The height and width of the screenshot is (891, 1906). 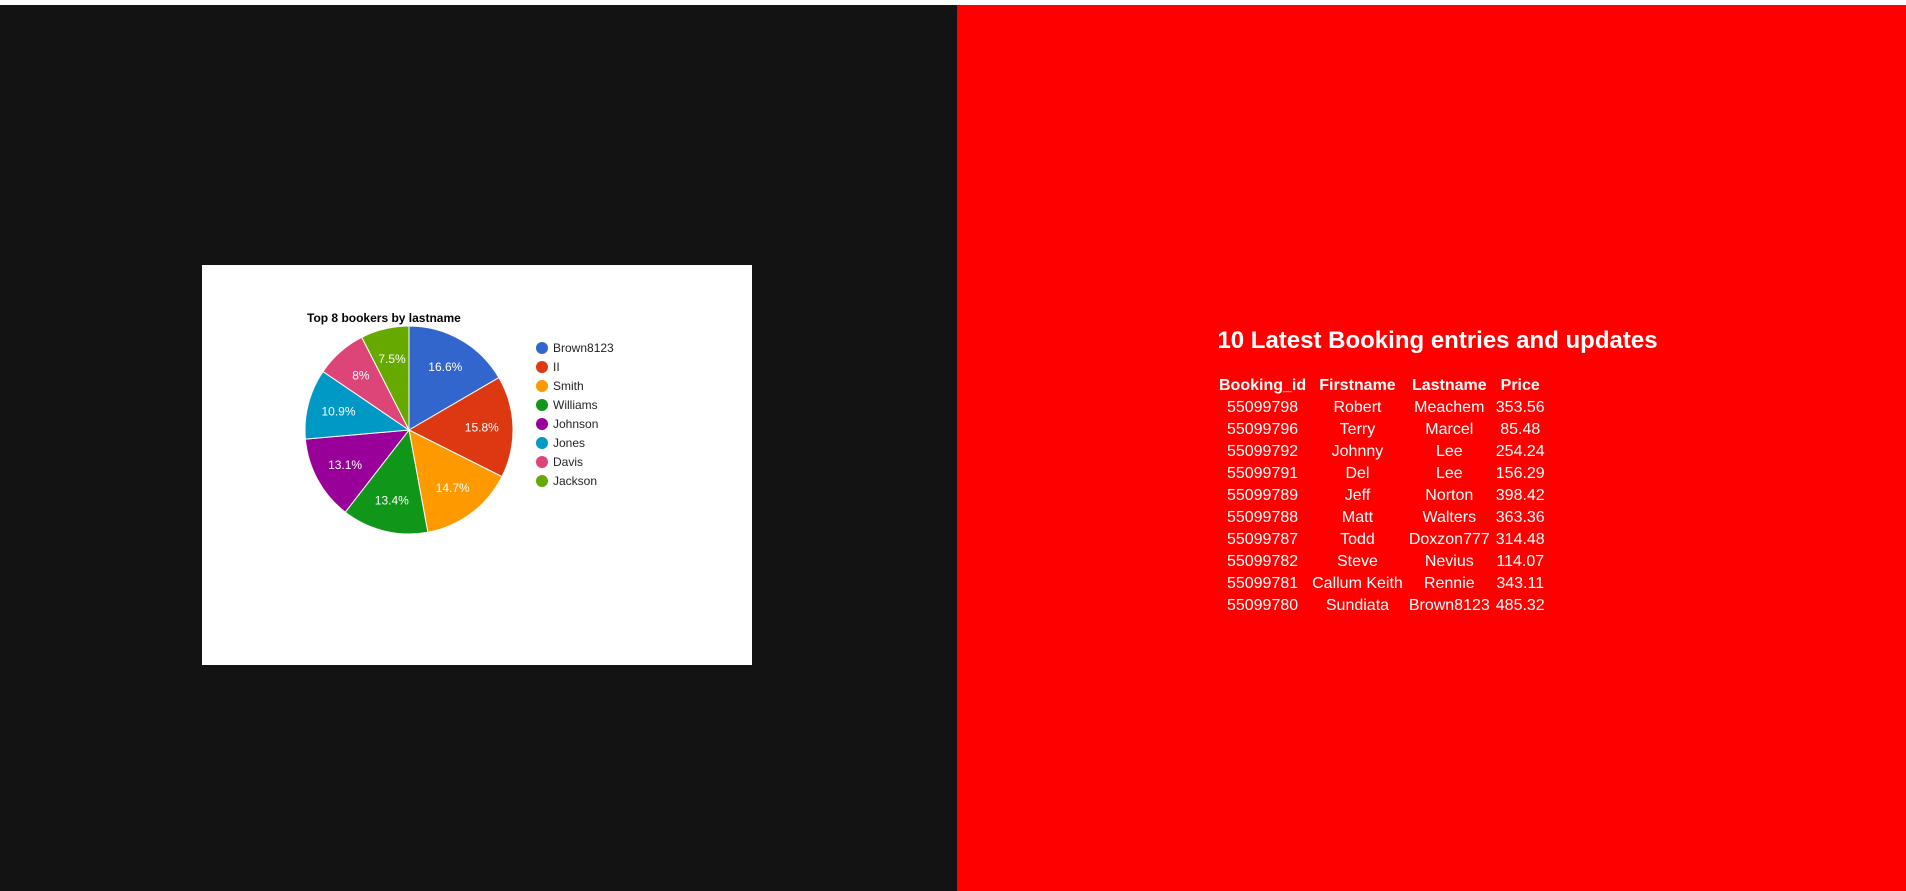 What do you see at coordinates (1262, 605) in the screenshot?
I see `table-cell-booking-id: 55099780` at bounding box center [1262, 605].